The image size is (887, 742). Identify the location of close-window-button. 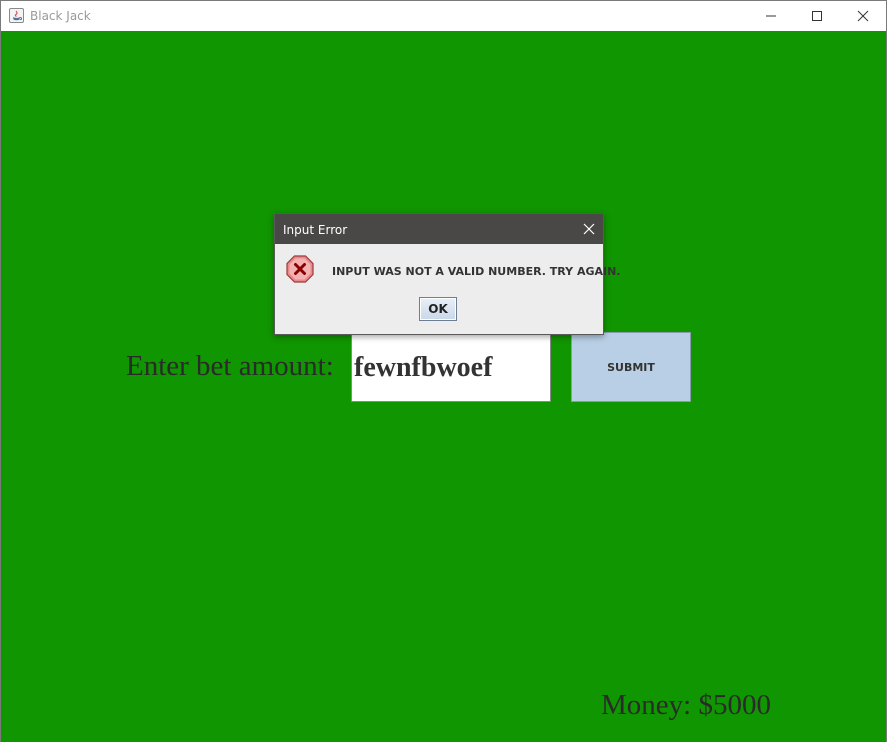
(863, 16).